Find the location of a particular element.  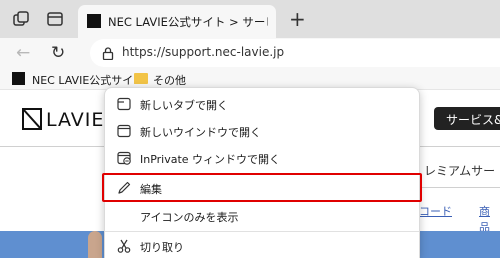

favorite-folder-other: その他 is located at coordinates (169, 80).